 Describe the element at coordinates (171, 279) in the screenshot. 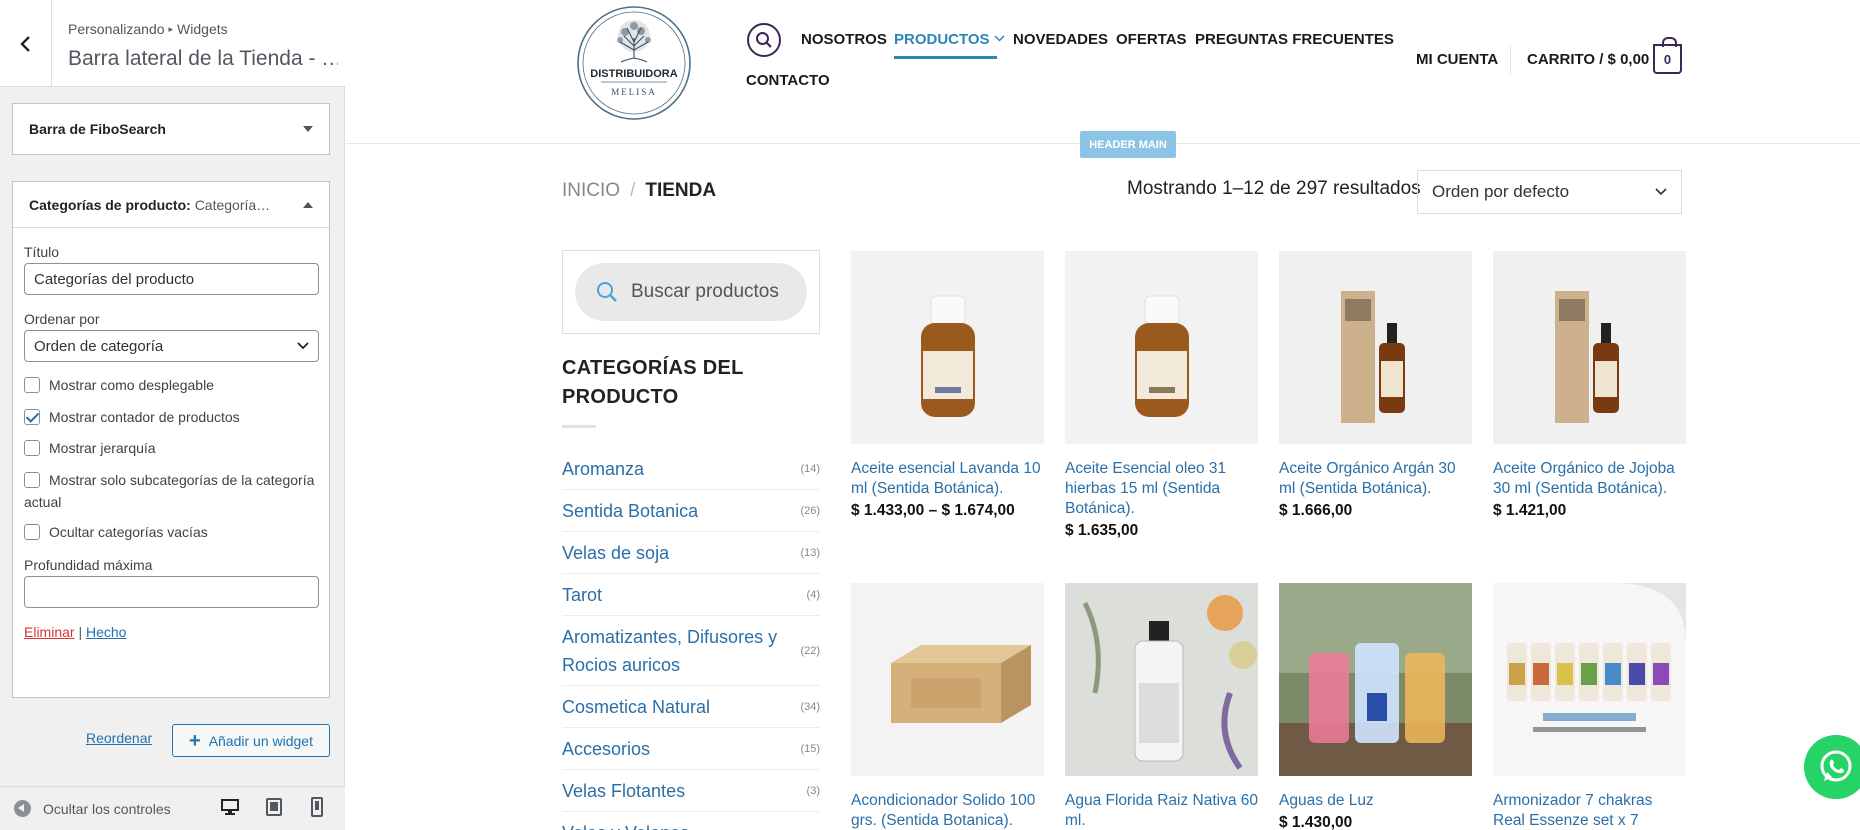

I see `title-input: Categorías del producto` at that location.